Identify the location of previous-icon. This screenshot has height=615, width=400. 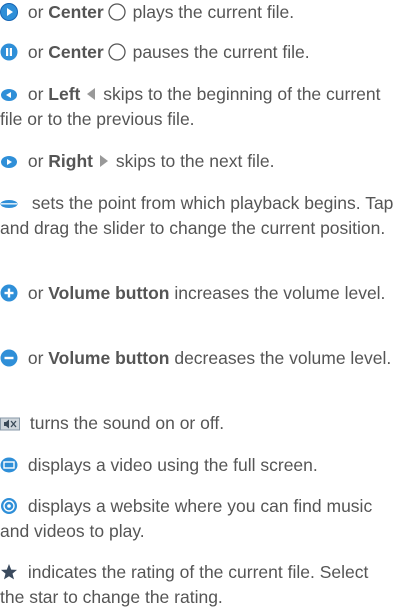
(9, 94).